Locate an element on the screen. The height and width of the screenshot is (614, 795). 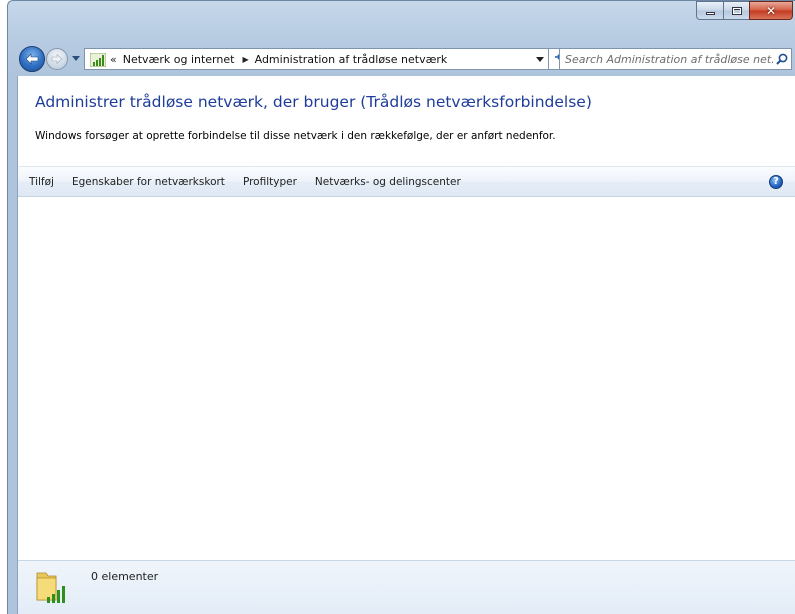
maximize-button is located at coordinates (736, 10).